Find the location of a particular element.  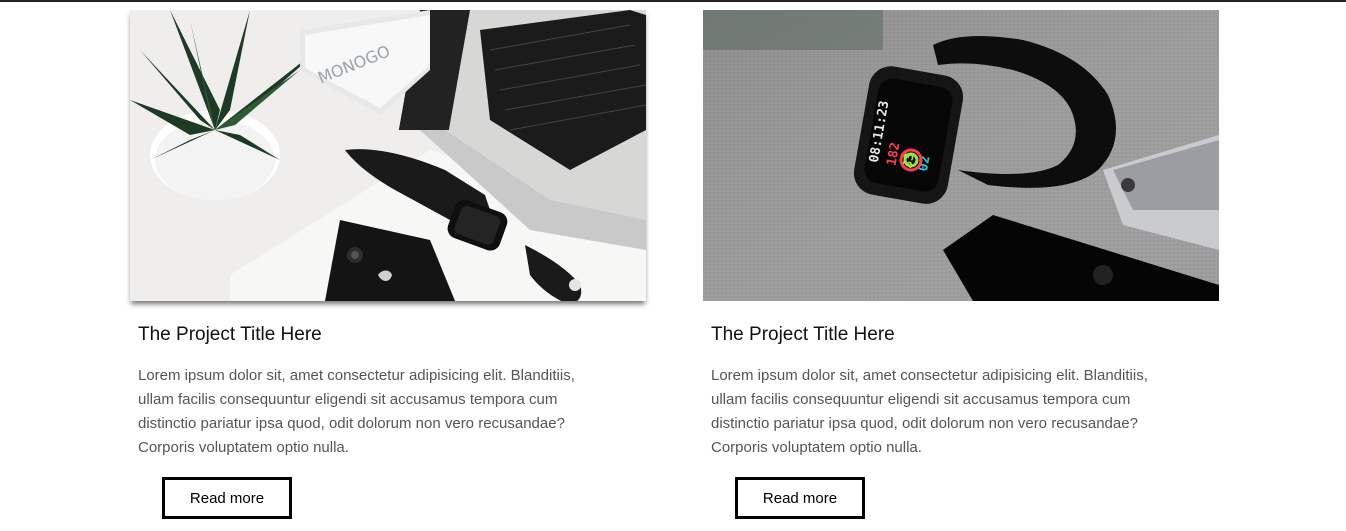

top-divider is located at coordinates (673, 1).